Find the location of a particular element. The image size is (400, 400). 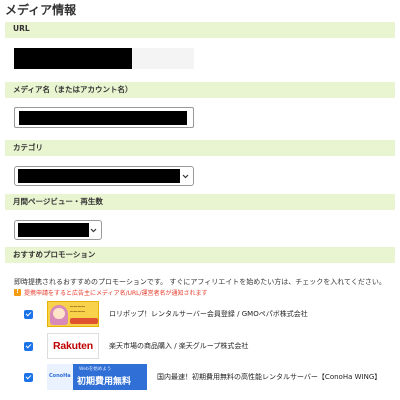

promotions-label: おすすめプロモーション is located at coordinates (54, 254).